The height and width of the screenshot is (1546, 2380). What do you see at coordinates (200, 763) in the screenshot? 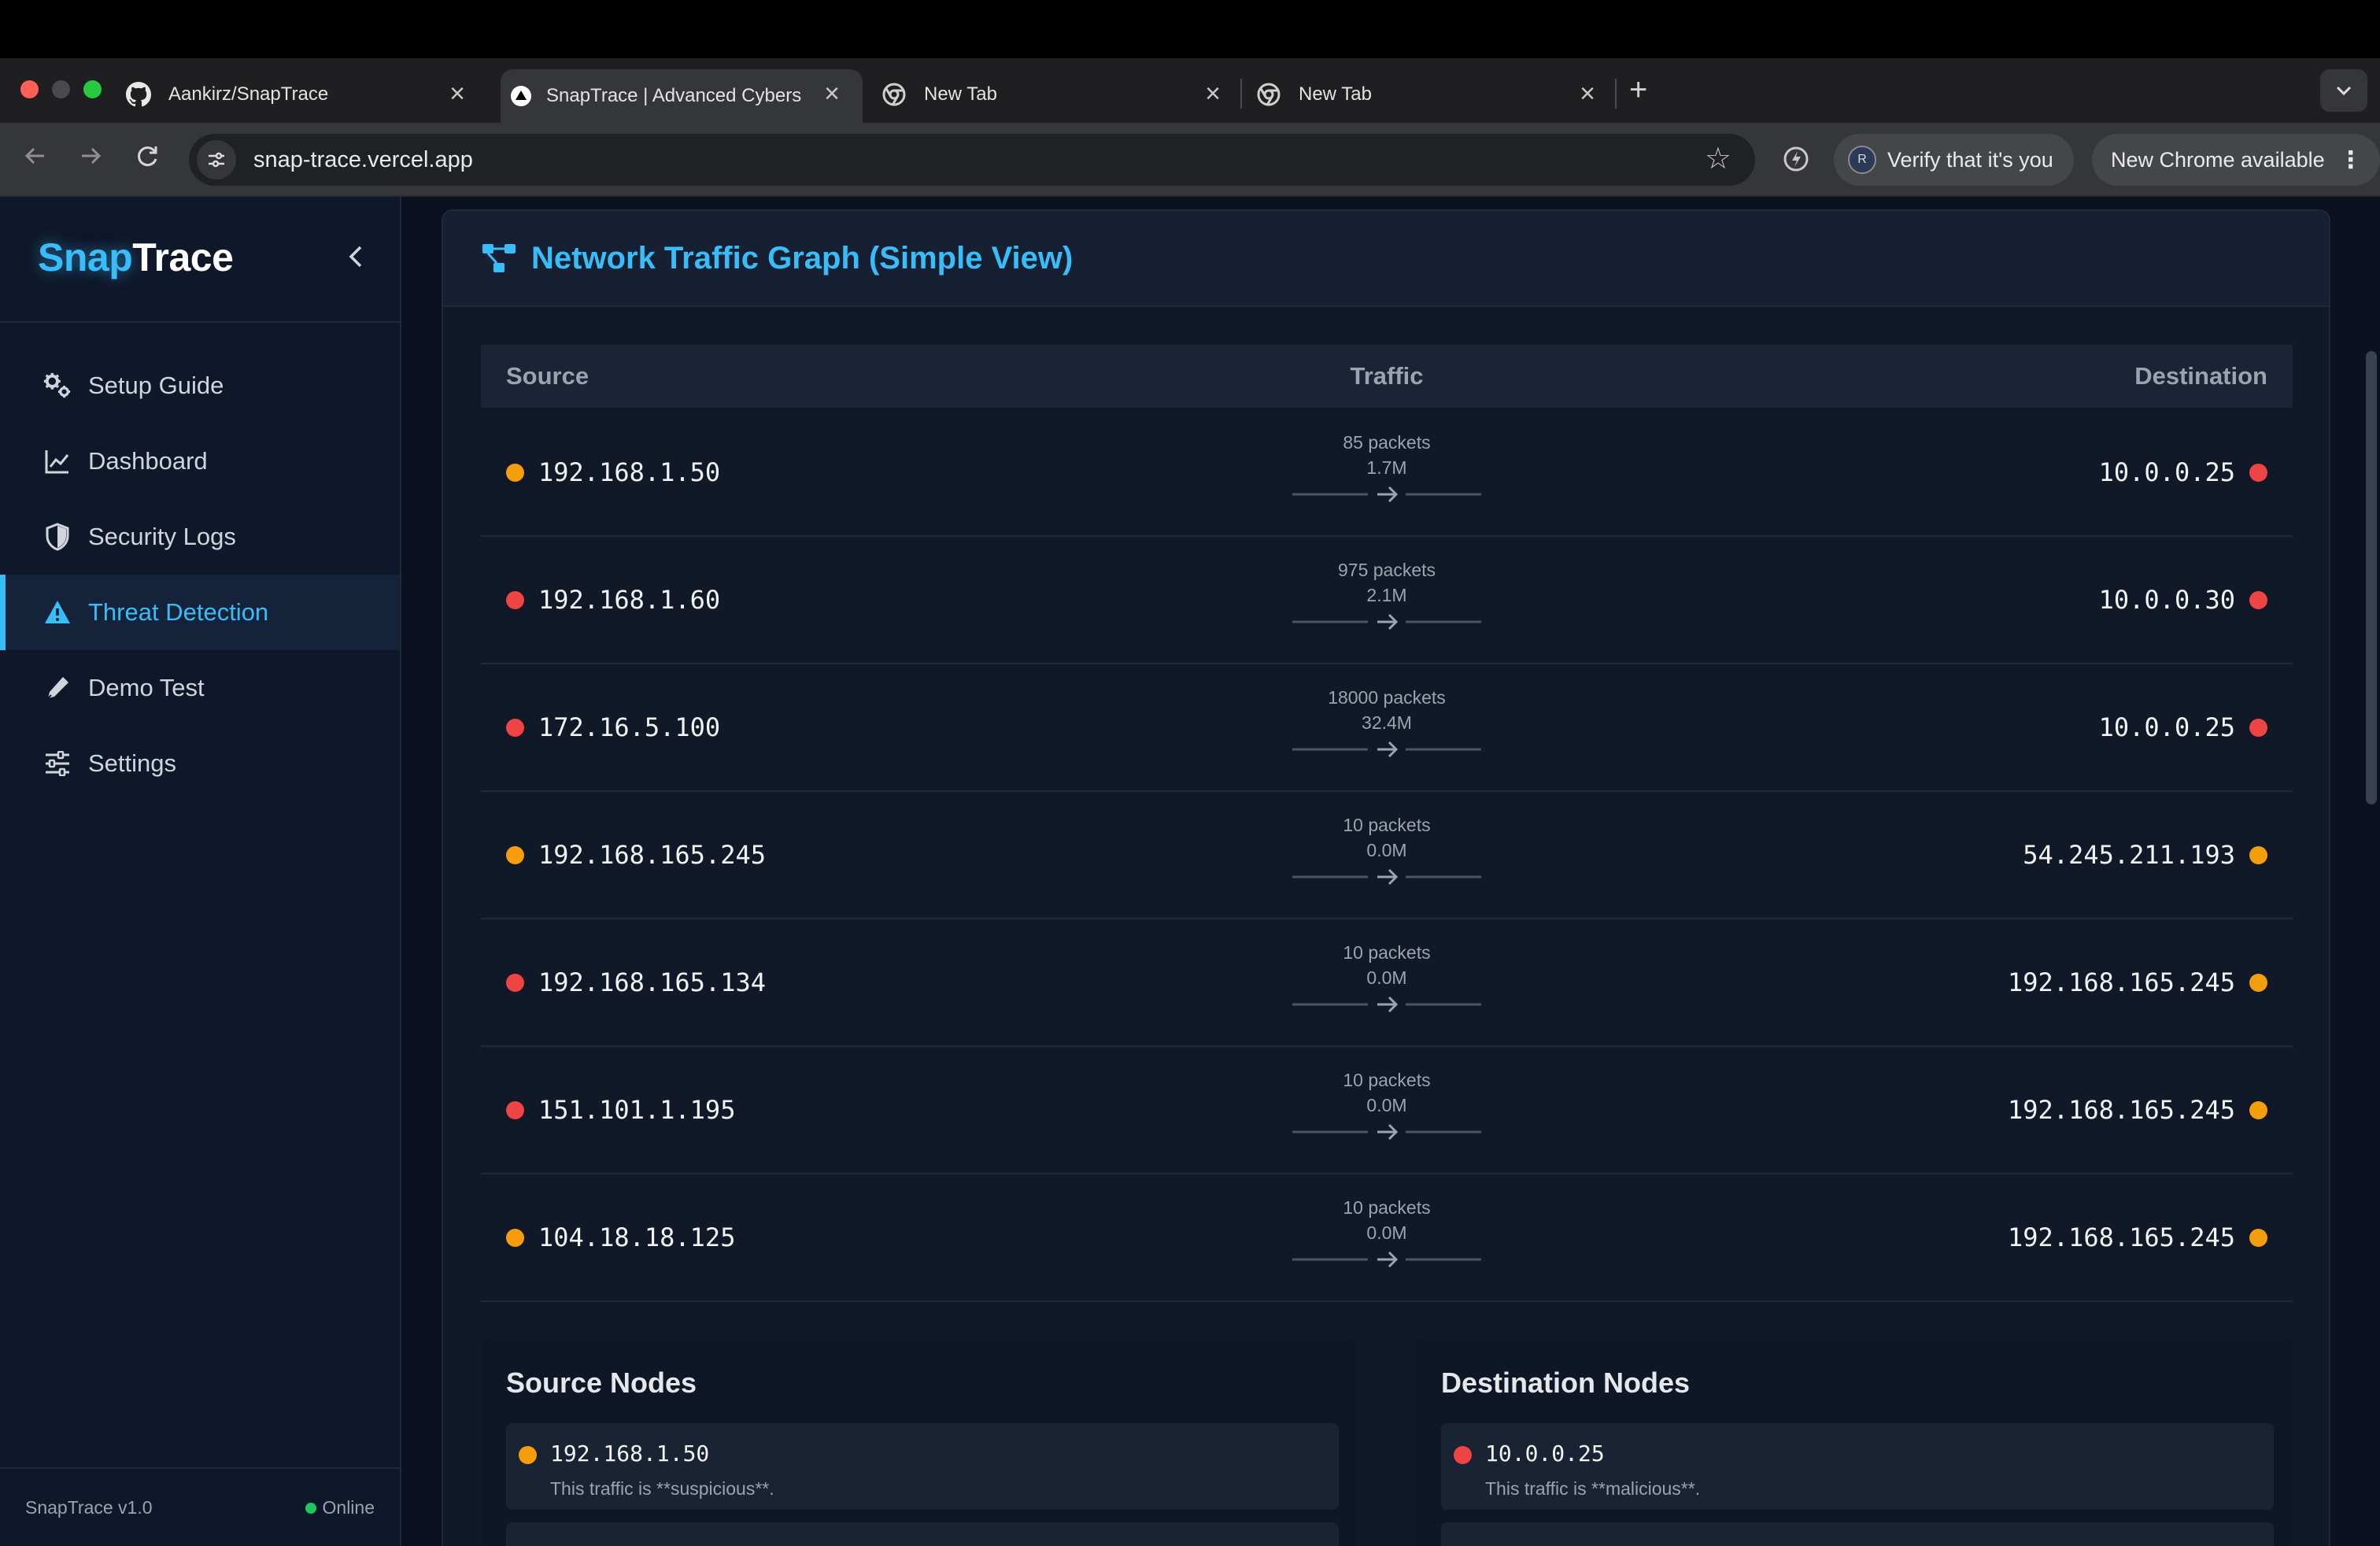
I see `sidebar-item-settings: Settings` at bounding box center [200, 763].